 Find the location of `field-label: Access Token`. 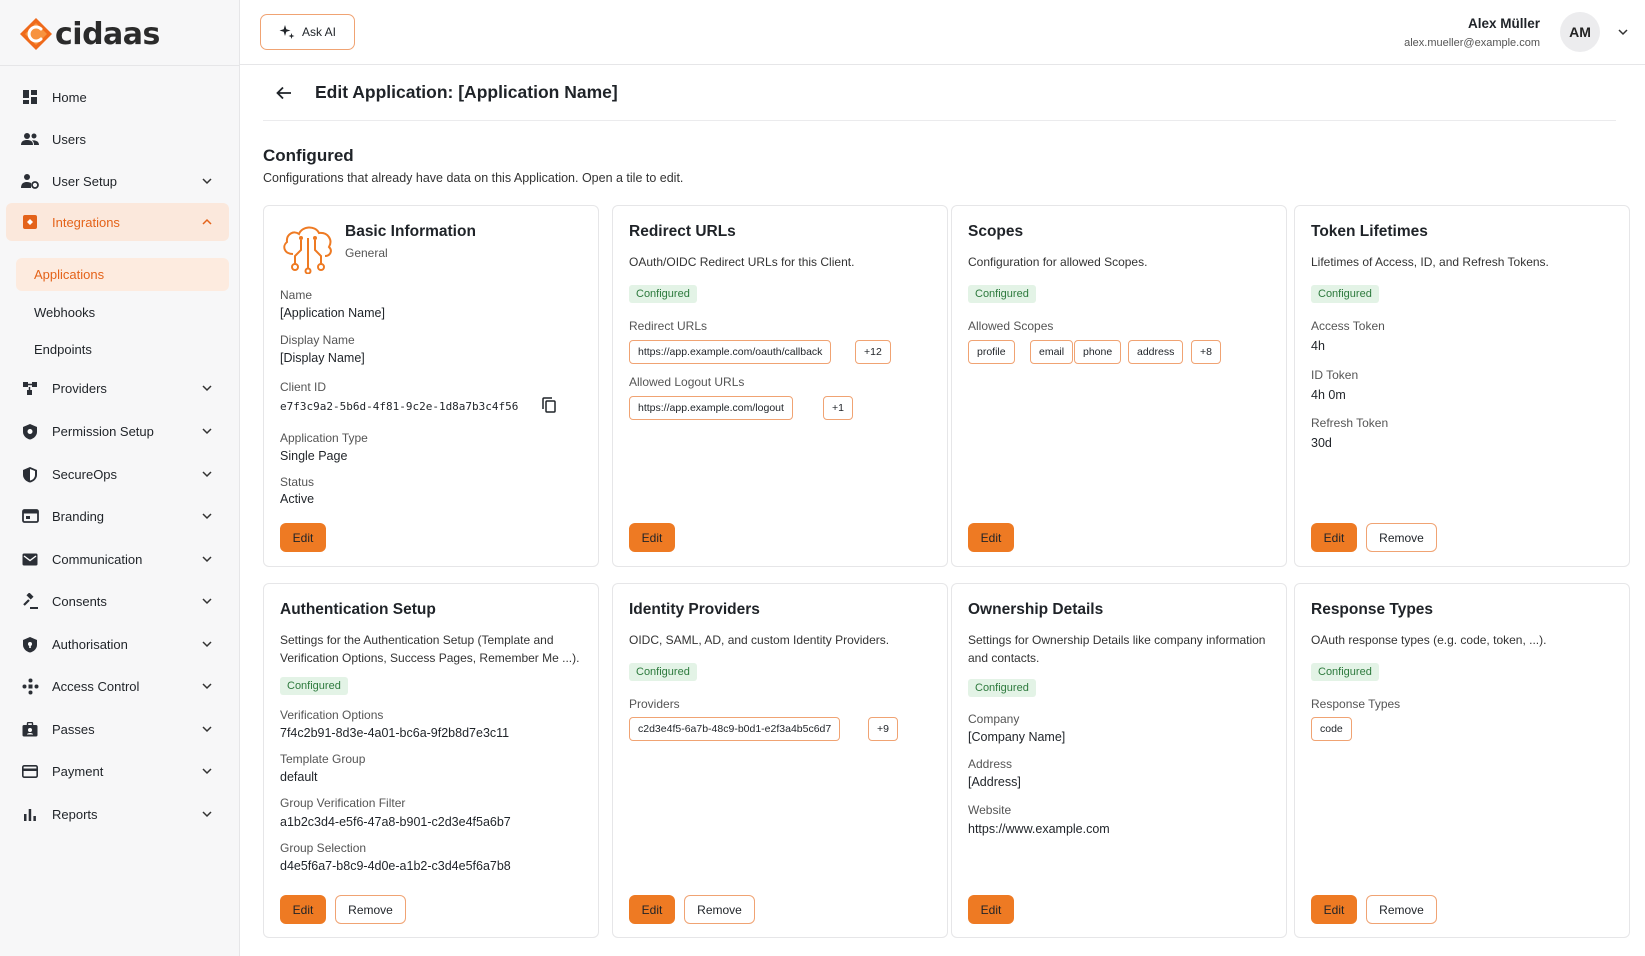

field-label: Access Token is located at coordinates (1348, 326).